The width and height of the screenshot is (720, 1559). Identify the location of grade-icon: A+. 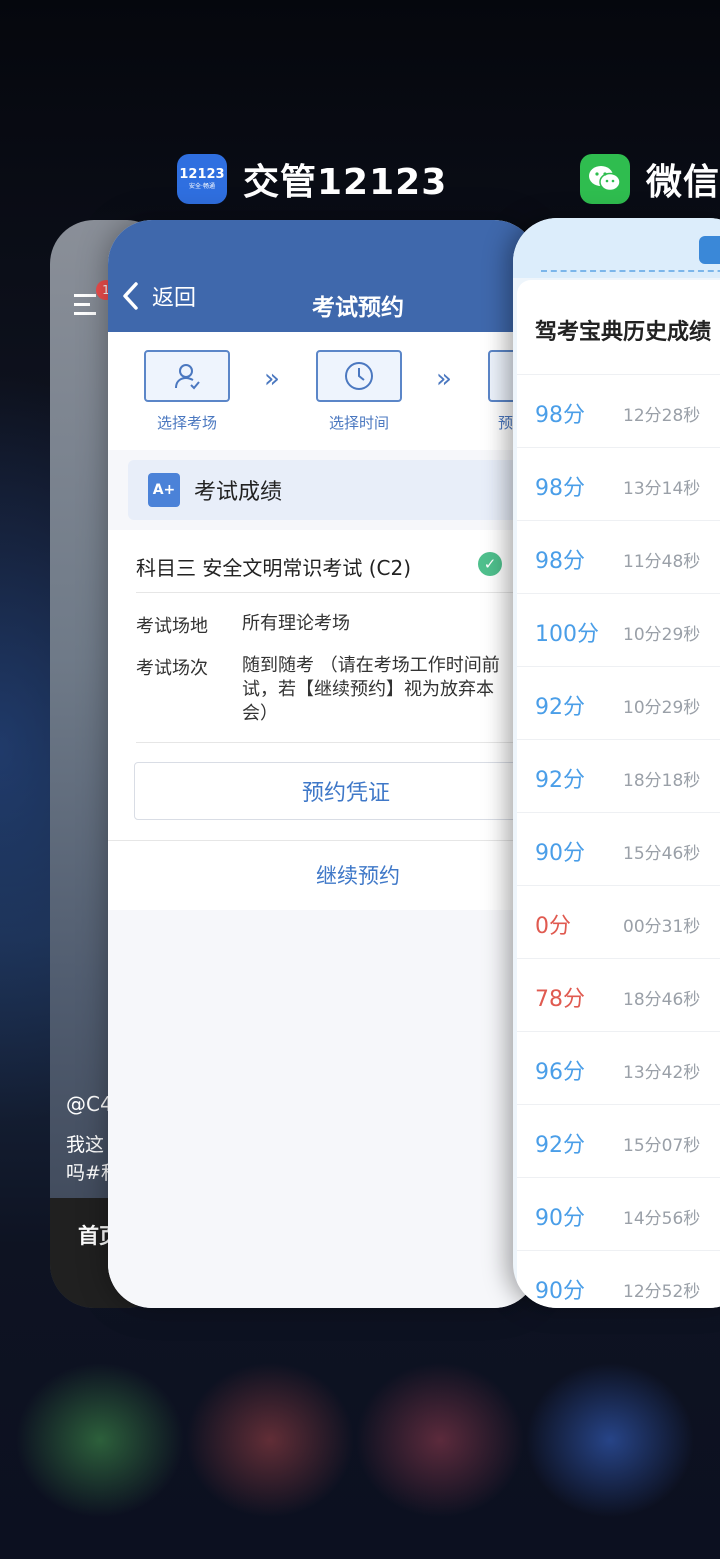
(164, 490).